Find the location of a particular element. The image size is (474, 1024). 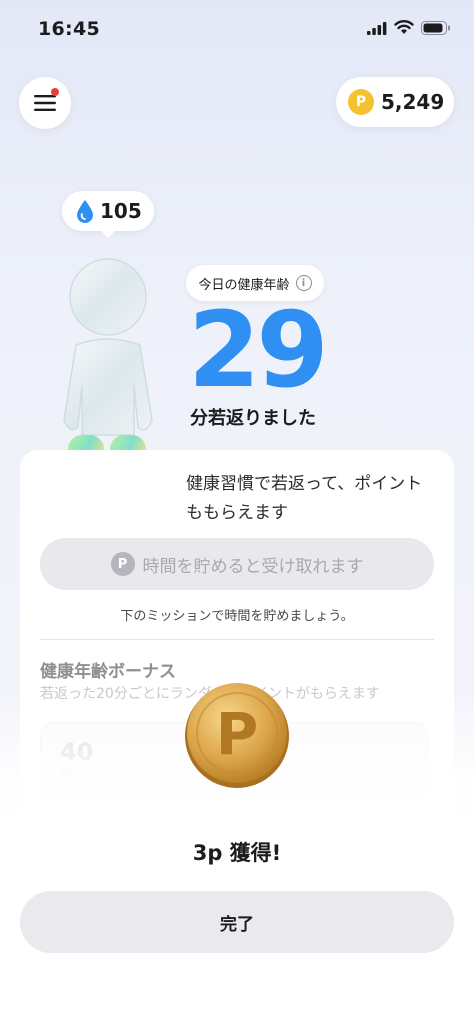

health-age-value: 29 is located at coordinates (258, 350).